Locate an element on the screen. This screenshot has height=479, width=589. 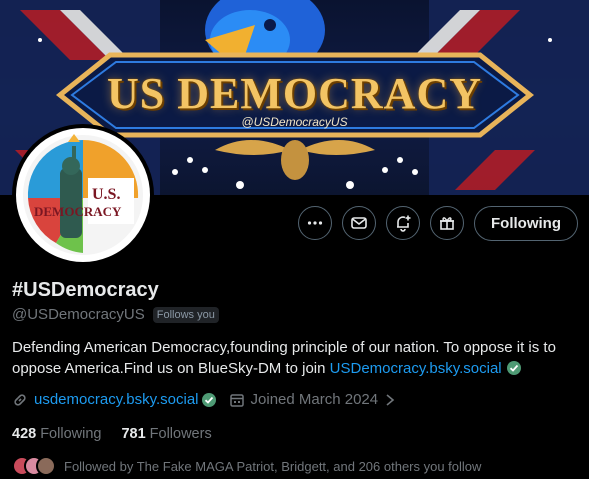
envelope-icon is located at coordinates (359, 223).